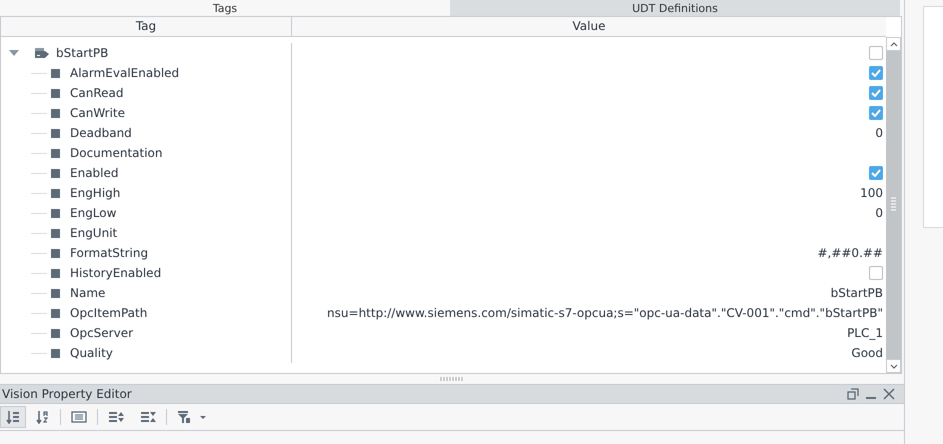  I want to click on close-icon, so click(889, 394).